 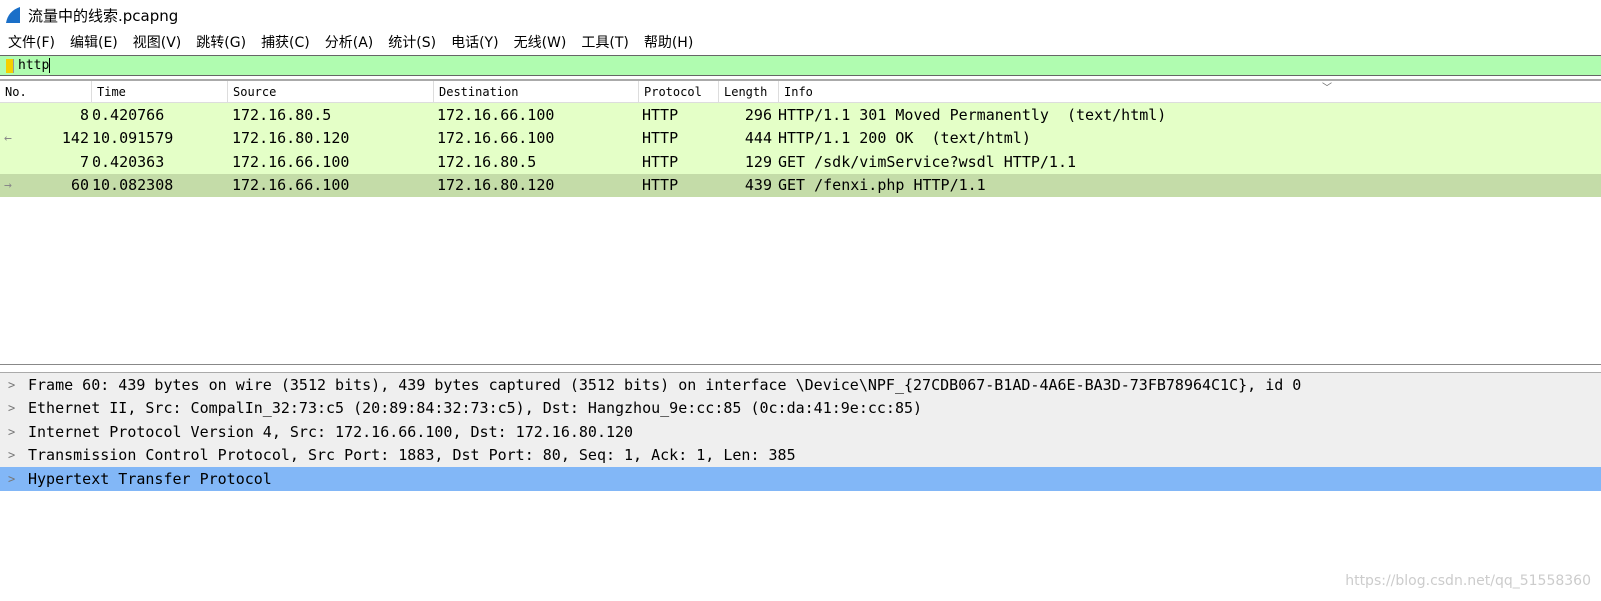 I want to click on display-filter-bar: http, so click(x=800, y=65).